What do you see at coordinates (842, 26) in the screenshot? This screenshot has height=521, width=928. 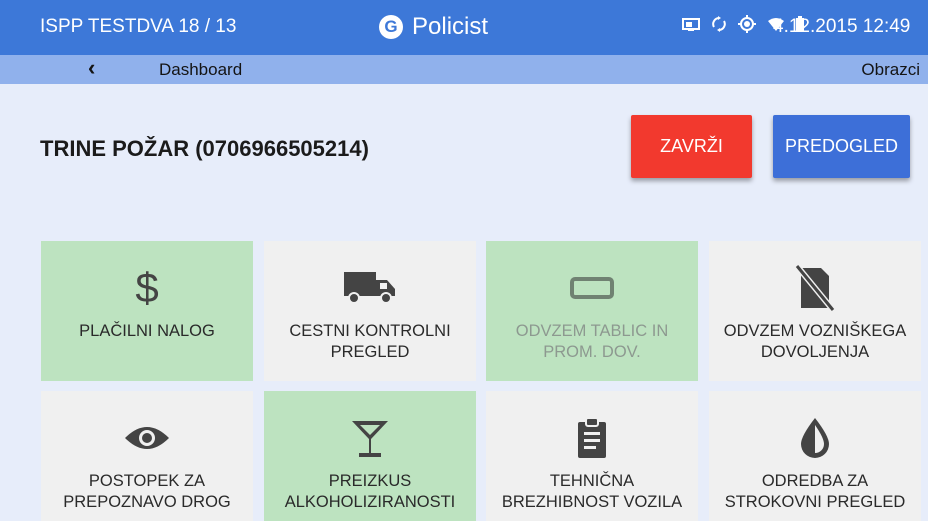 I see `clock: 4.12.2015 12:49` at bounding box center [842, 26].